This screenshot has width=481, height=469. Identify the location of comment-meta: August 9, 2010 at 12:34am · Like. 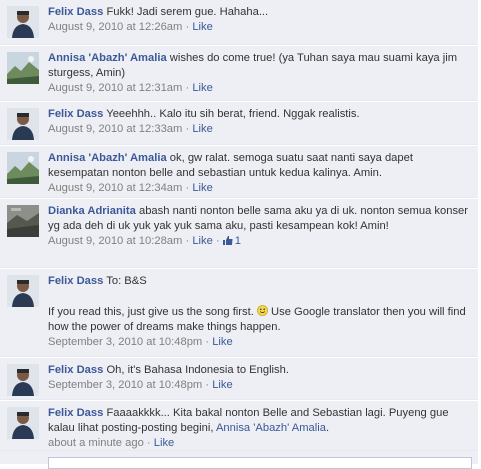
(260, 188).